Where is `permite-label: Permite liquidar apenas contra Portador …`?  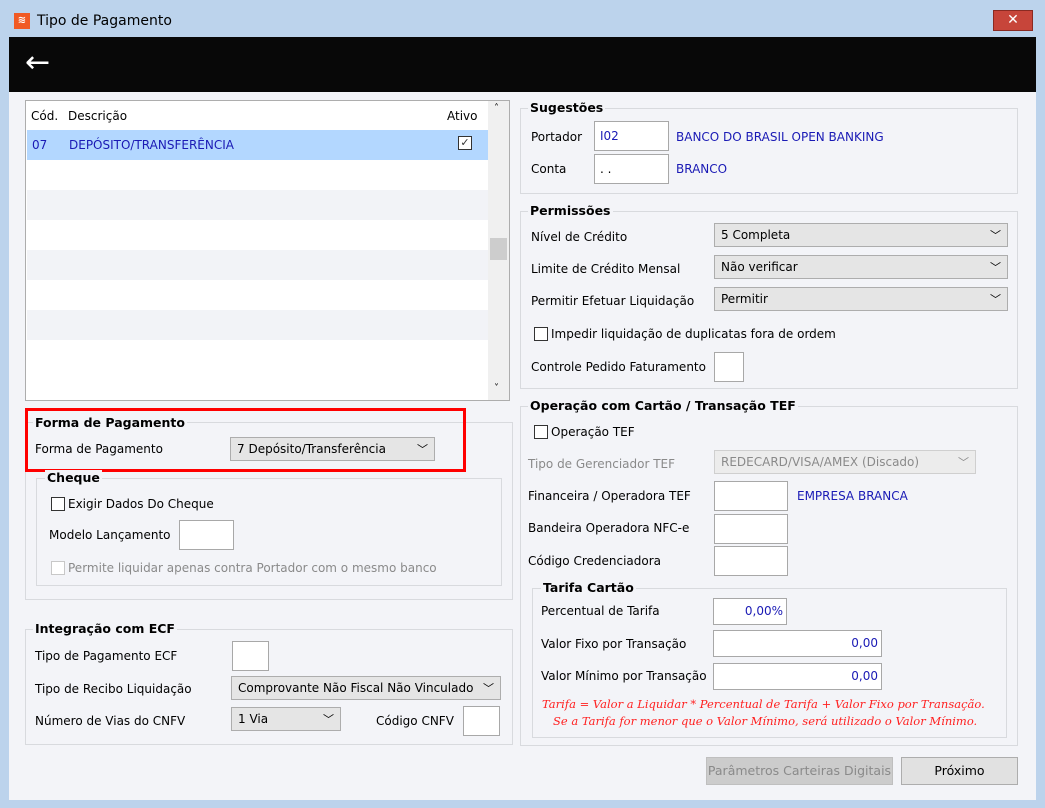
permite-label: Permite liquidar apenas contra Portador … is located at coordinates (252, 568).